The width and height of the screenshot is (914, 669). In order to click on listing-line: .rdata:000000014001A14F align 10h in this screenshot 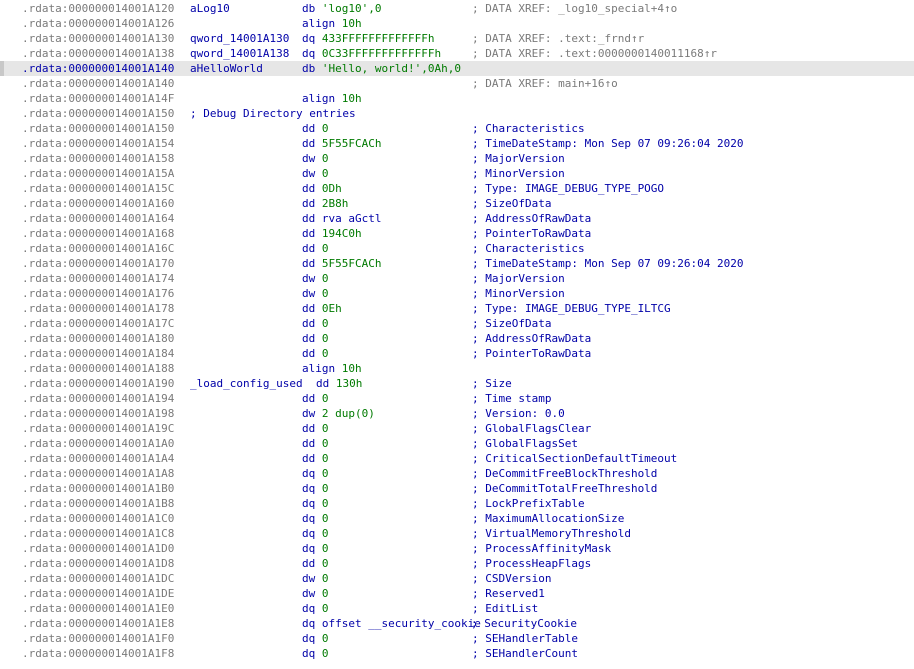, I will do `click(457, 98)`.